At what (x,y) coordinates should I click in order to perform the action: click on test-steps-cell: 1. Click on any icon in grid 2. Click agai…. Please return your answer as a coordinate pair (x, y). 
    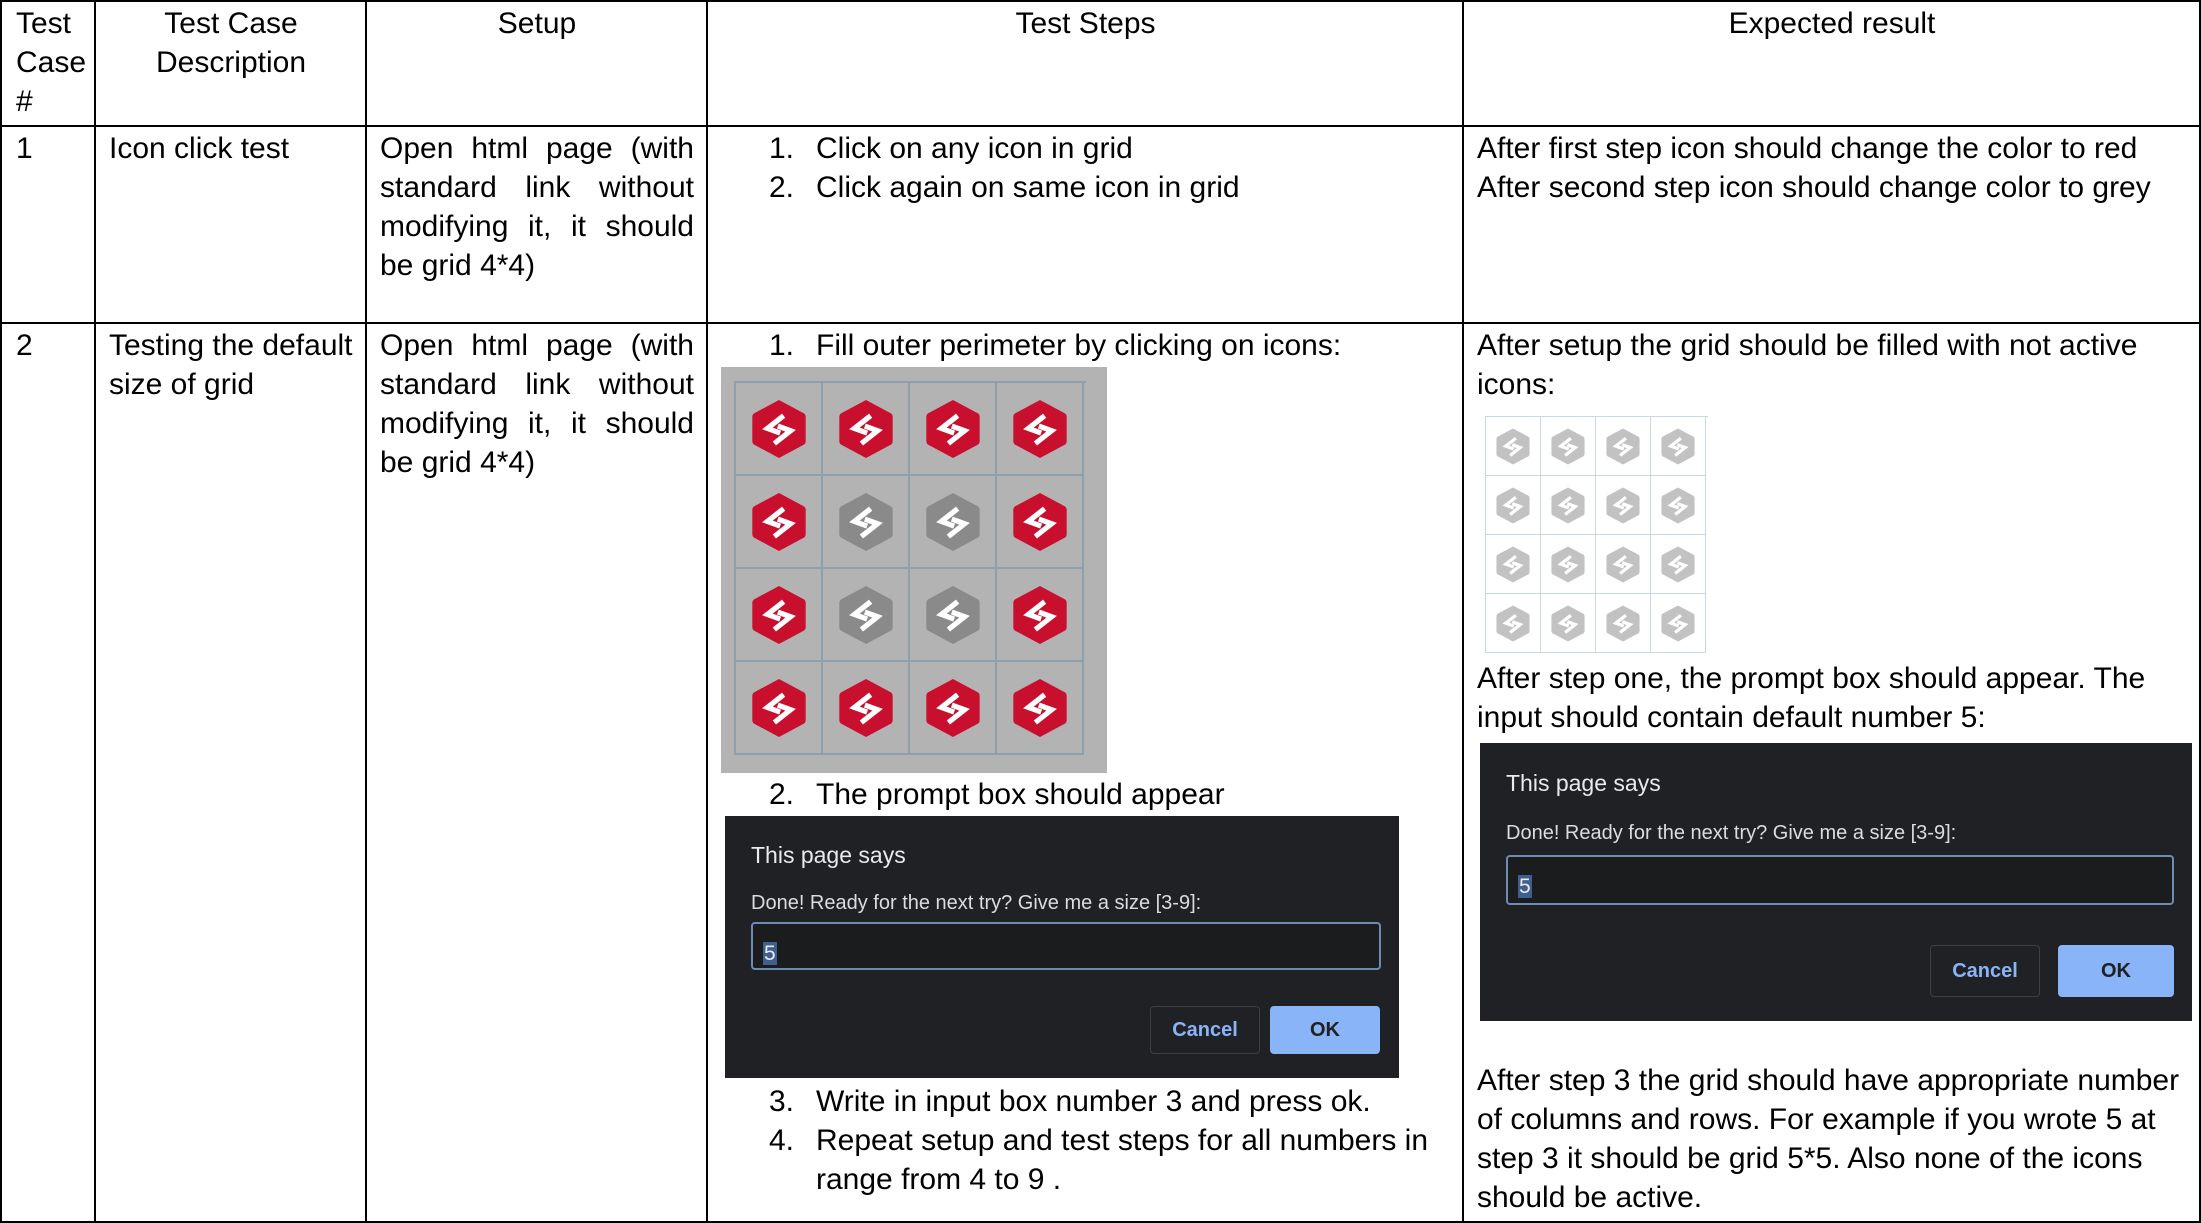
    Looking at the image, I should click on (1085, 224).